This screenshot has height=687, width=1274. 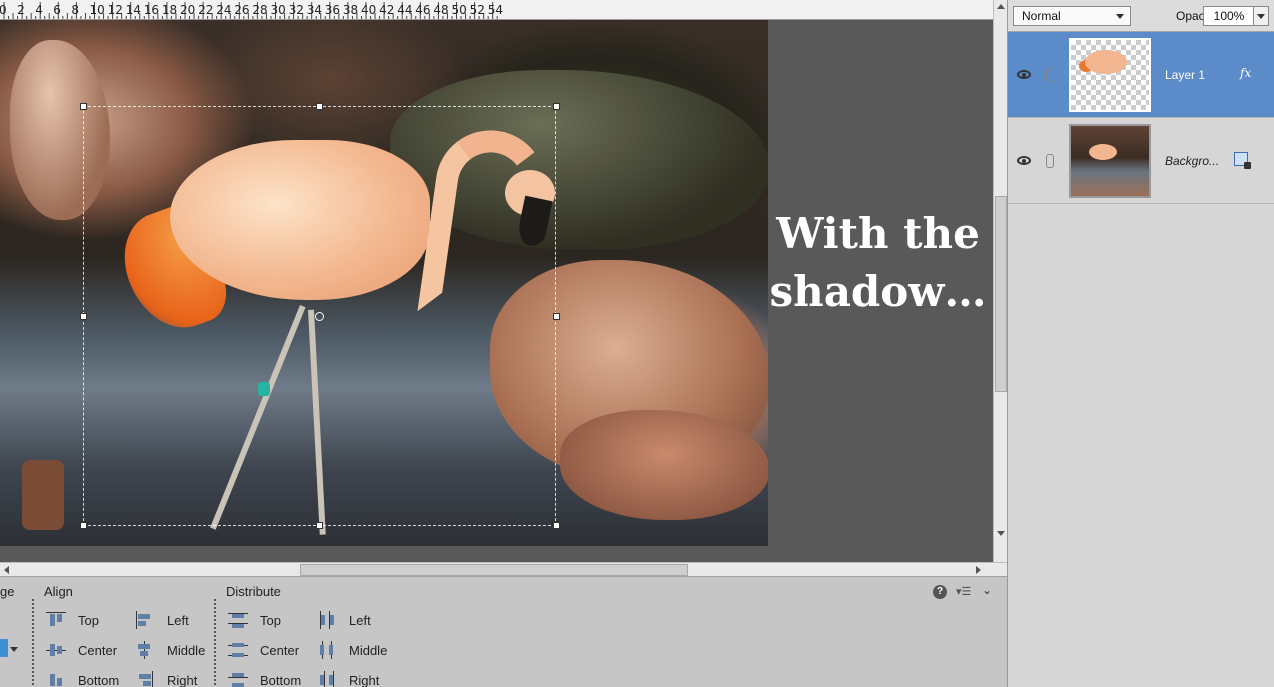 I want to click on distribute-middle-label: Middle, so click(x=368, y=650).